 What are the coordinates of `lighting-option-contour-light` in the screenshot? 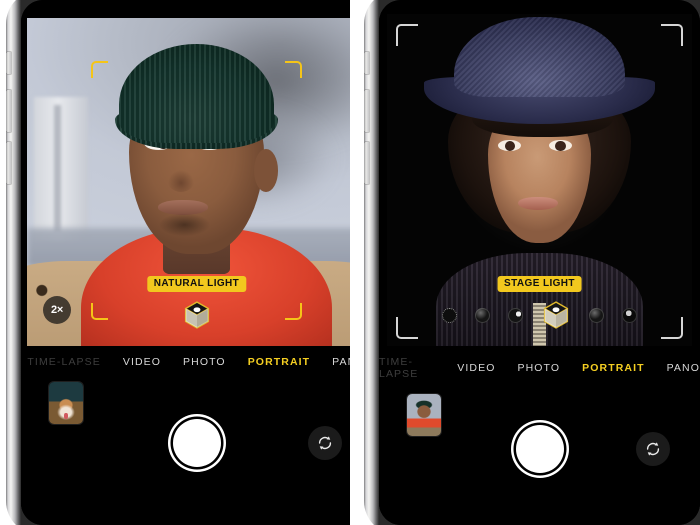 It's located at (515, 315).